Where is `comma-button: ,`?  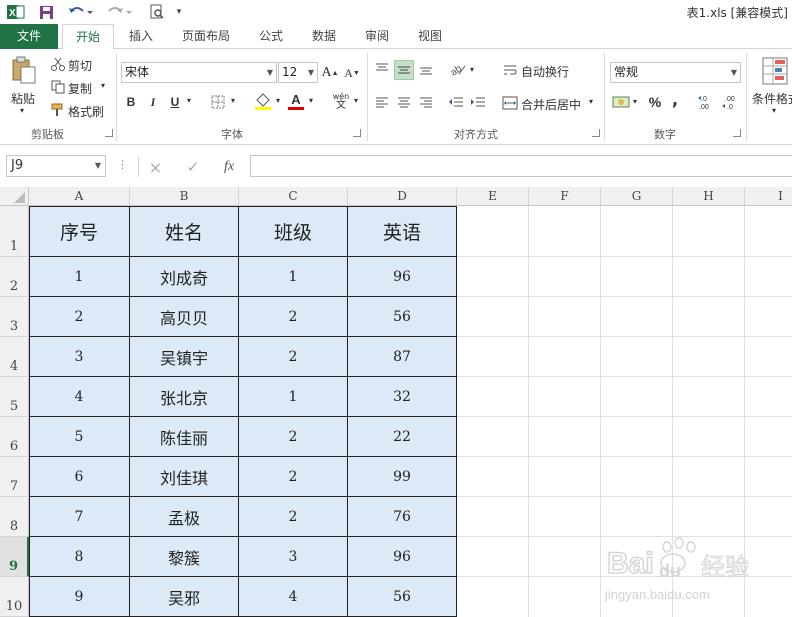 comma-button: , is located at coordinates (675, 99).